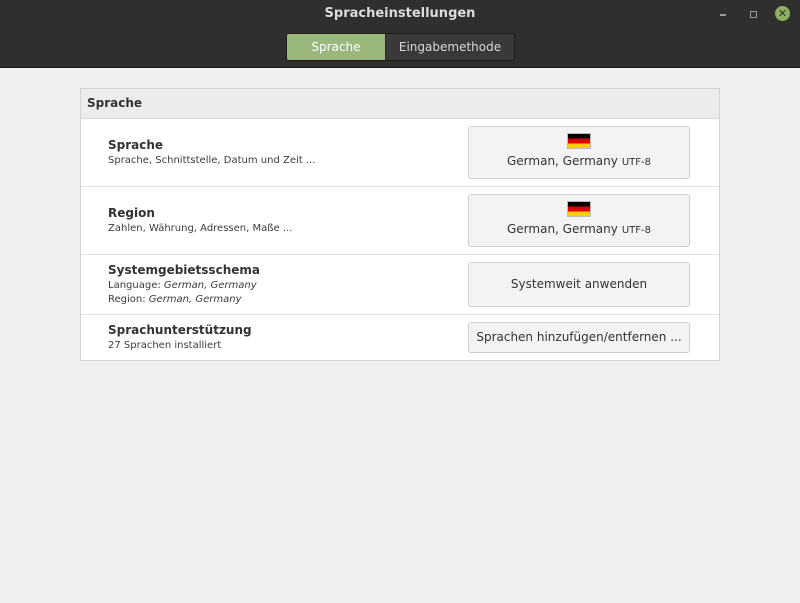 Image resolution: width=800 pixels, height=603 pixels. I want to click on tab-bar: Sprache Eingabemethode, so click(400, 47).